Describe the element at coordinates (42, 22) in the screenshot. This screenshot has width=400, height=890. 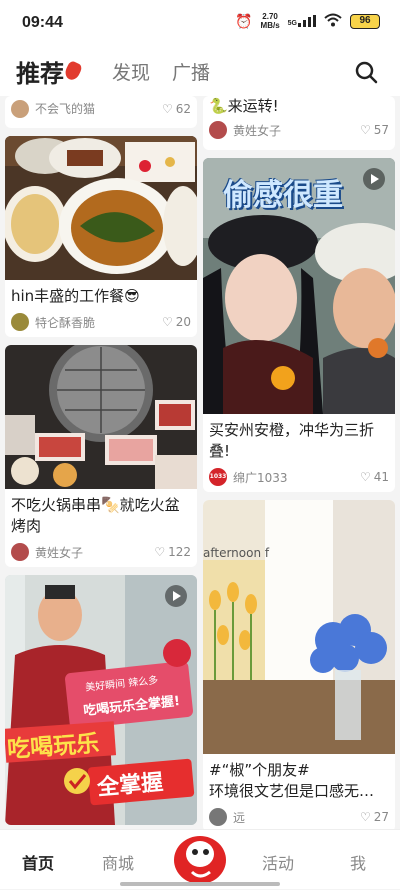
I see `status-time: 09:44` at that location.